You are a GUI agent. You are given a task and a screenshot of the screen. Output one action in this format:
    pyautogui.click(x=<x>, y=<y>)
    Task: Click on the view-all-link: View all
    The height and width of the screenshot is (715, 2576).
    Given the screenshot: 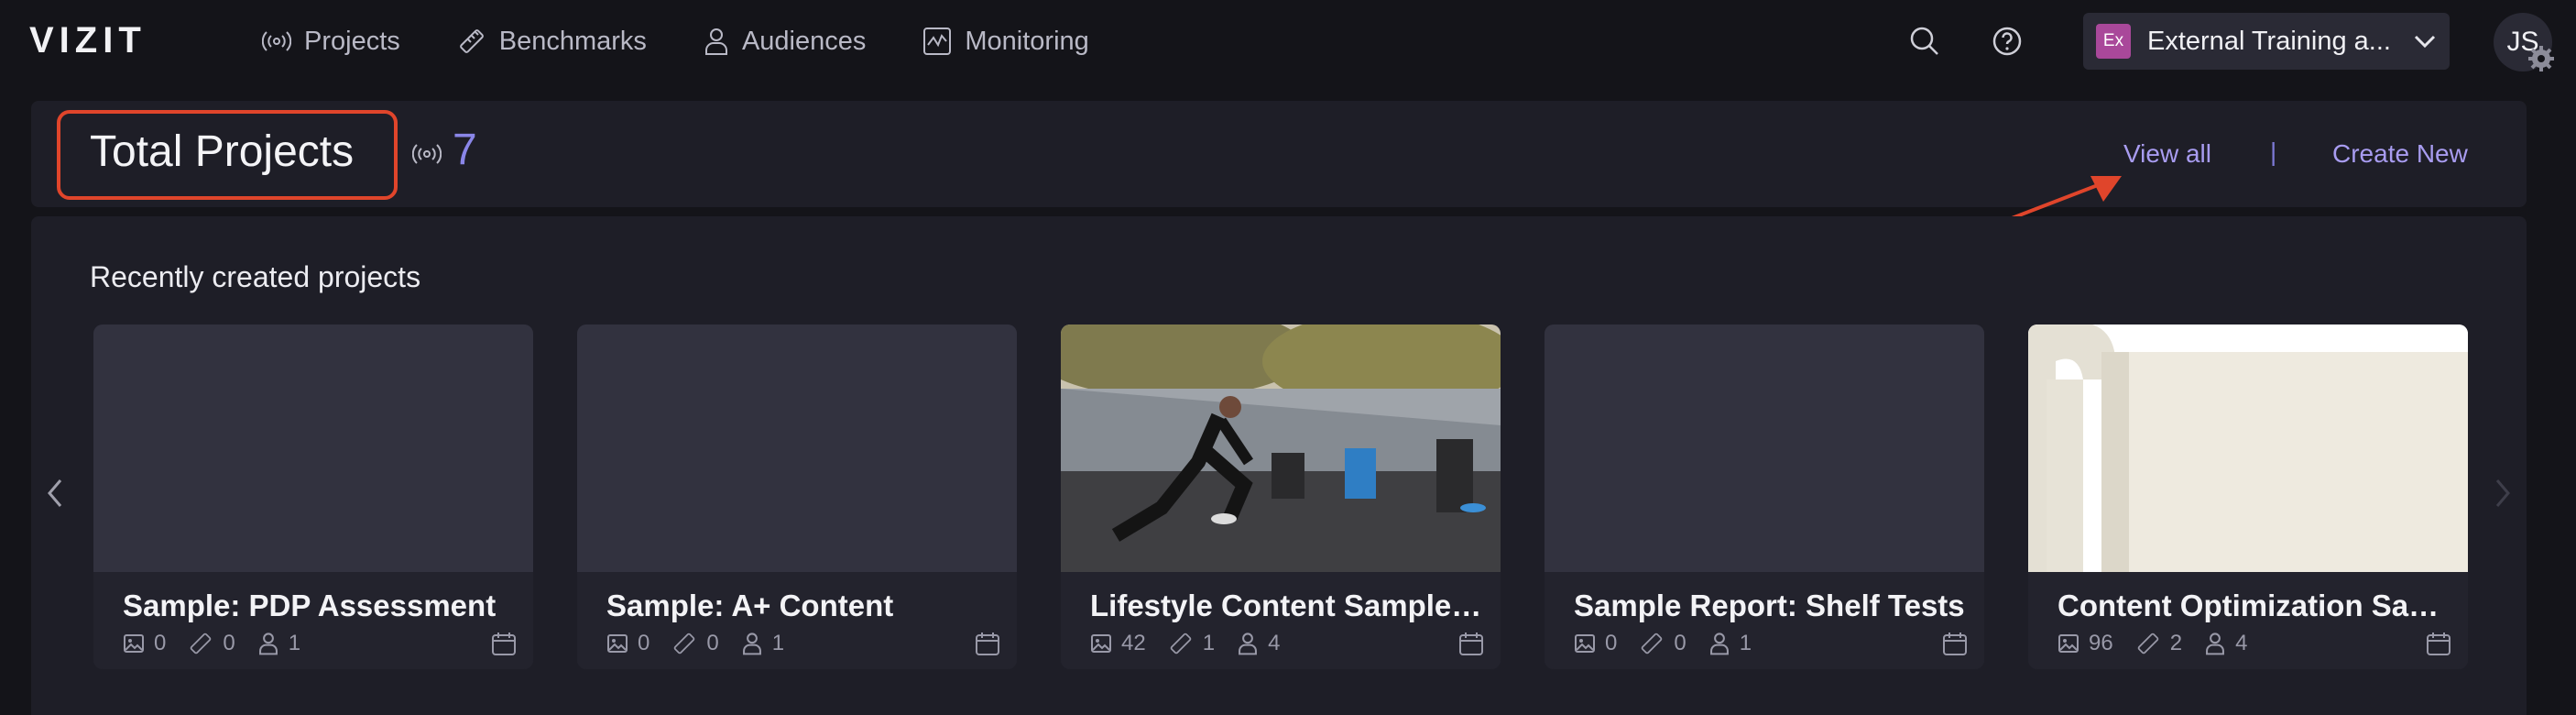 What is the action you would take?
    pyautogui.click(x=2167, y=154)
    